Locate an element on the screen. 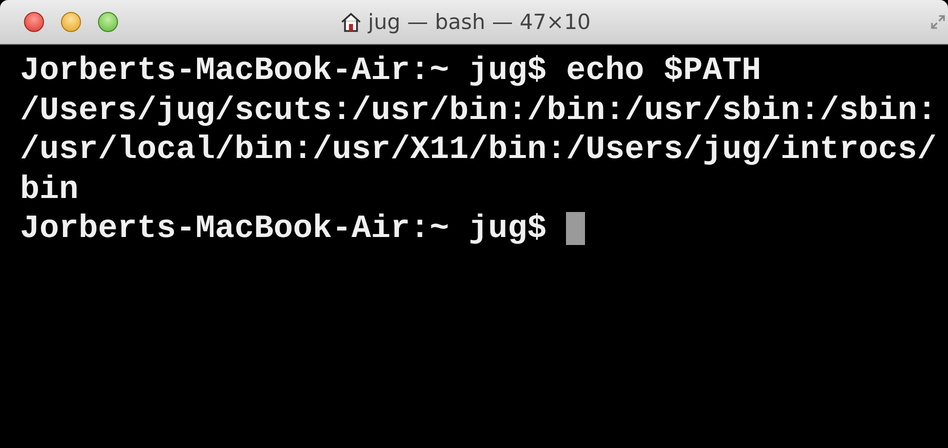 This screenshot has height=448, width=948. zoom-button is located at coordinates (108, 22).